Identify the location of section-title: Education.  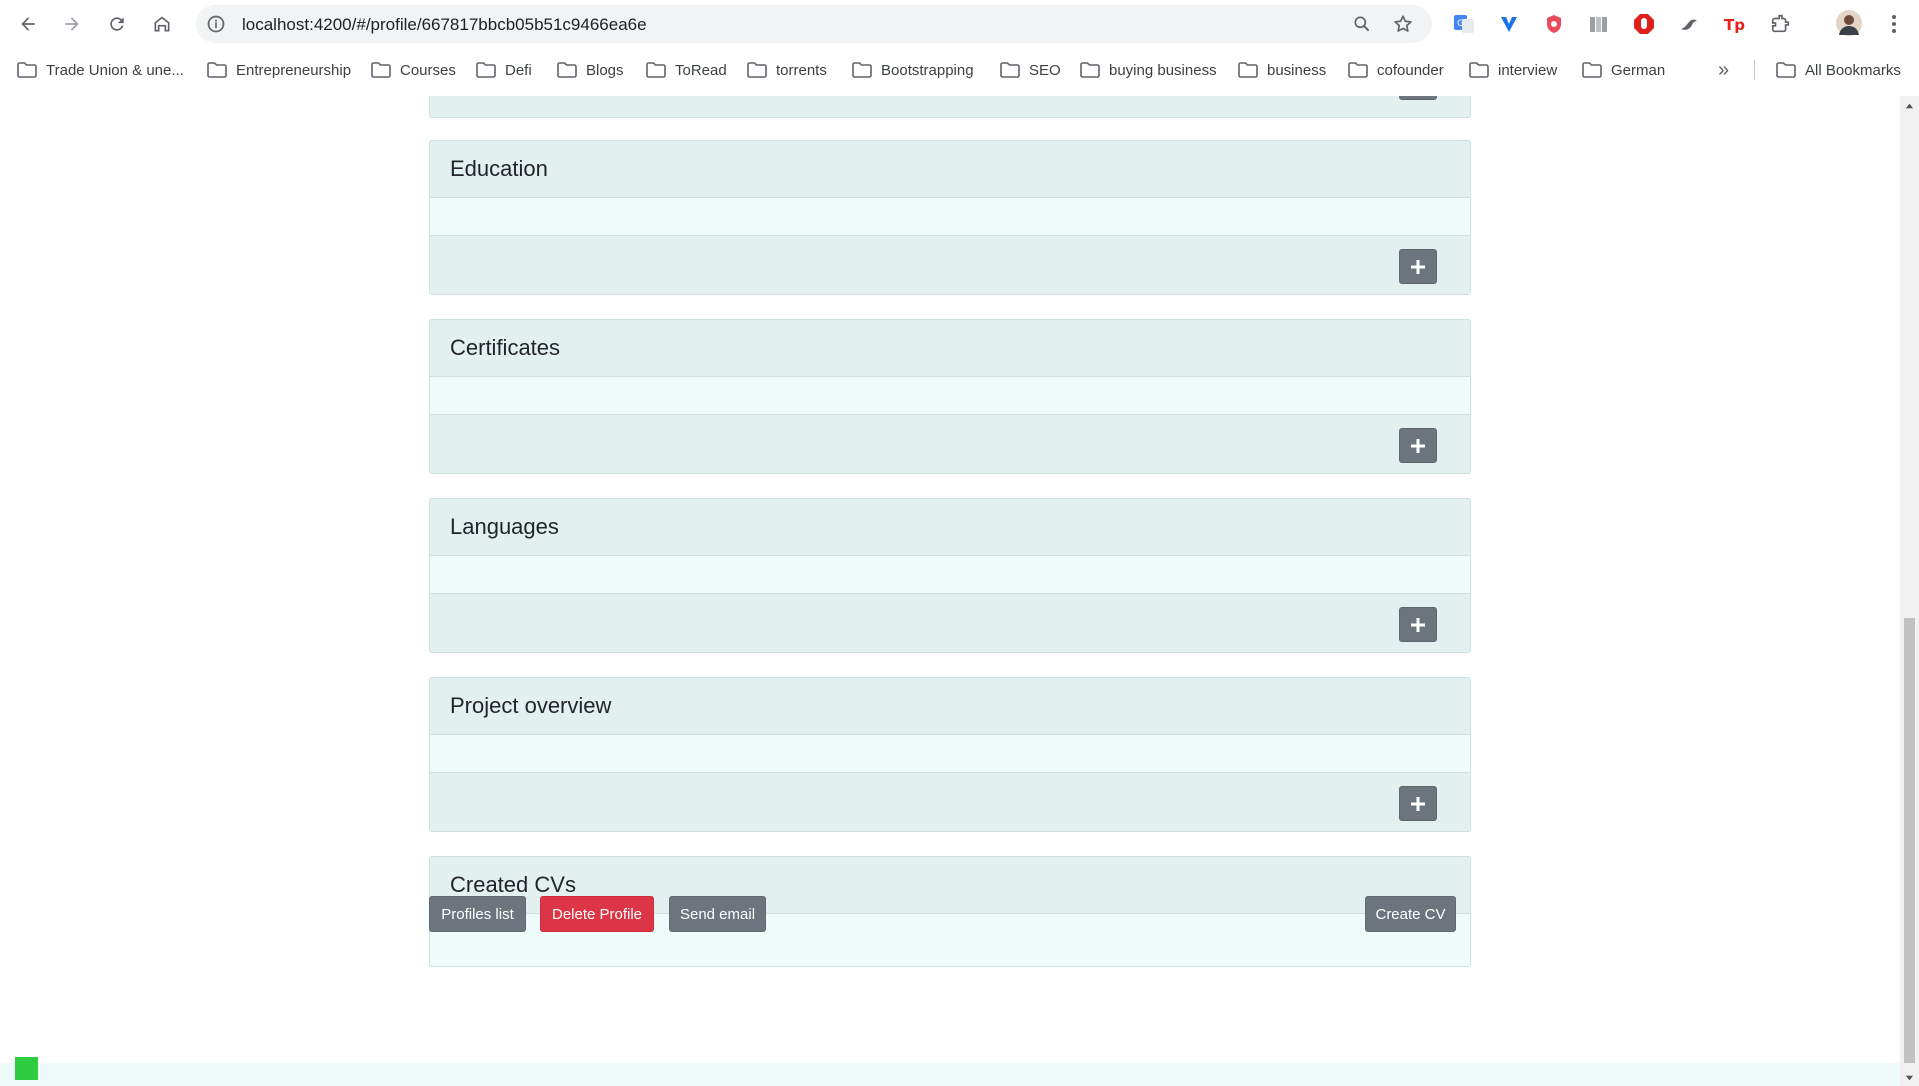
(950, 169).